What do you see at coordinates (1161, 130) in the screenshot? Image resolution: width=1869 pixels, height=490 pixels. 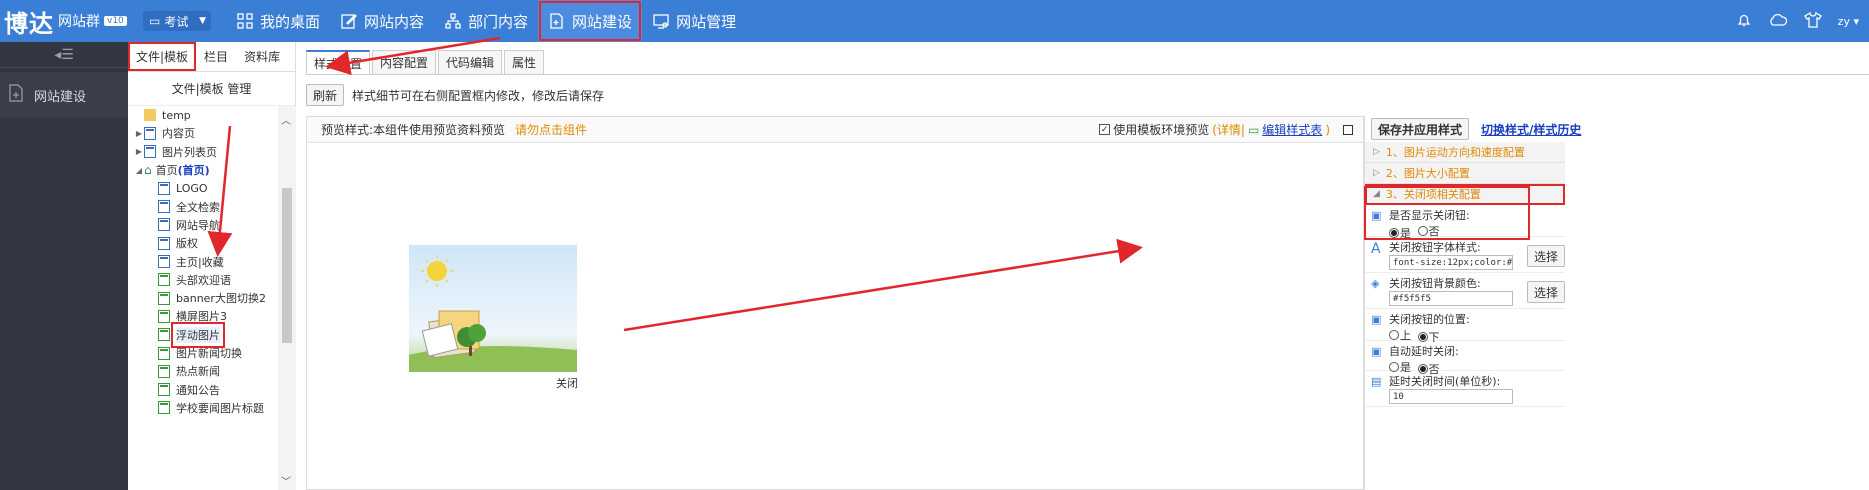 I see `env-preview-label: 使用模板环境预览` at bounding box center [1161, 130].